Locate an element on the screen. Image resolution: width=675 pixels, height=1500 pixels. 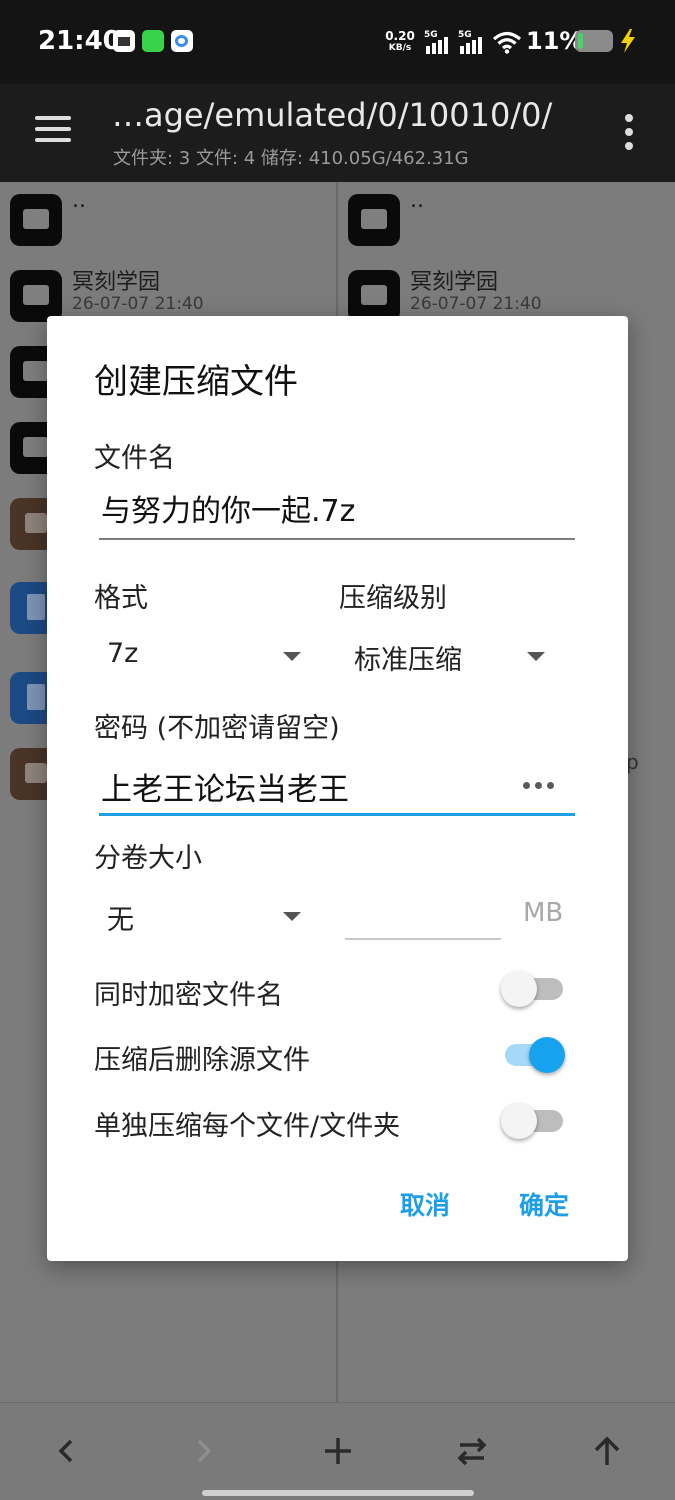
split-size-unit: MB is located at coordinates (543, 913).